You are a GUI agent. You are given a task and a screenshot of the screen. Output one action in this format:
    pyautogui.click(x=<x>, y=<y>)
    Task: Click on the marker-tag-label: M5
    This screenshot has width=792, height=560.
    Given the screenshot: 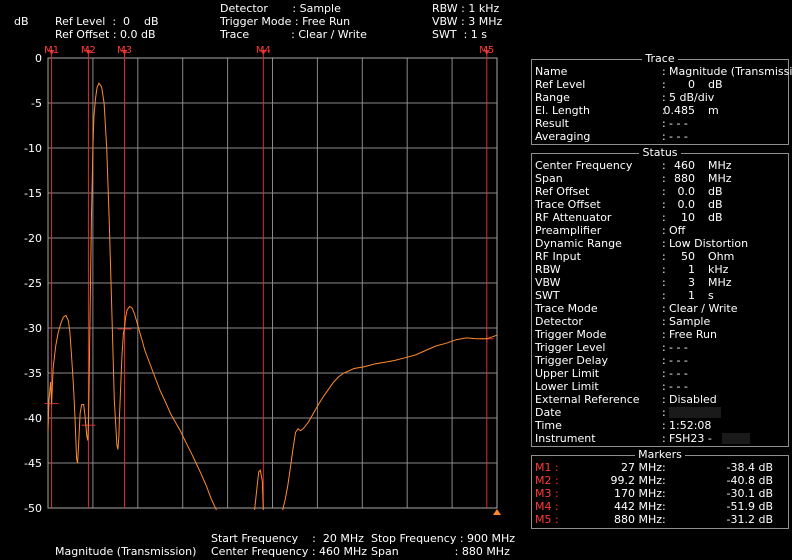 What is the action you would take?
    pyautogui.click(x=486, y=50)
    